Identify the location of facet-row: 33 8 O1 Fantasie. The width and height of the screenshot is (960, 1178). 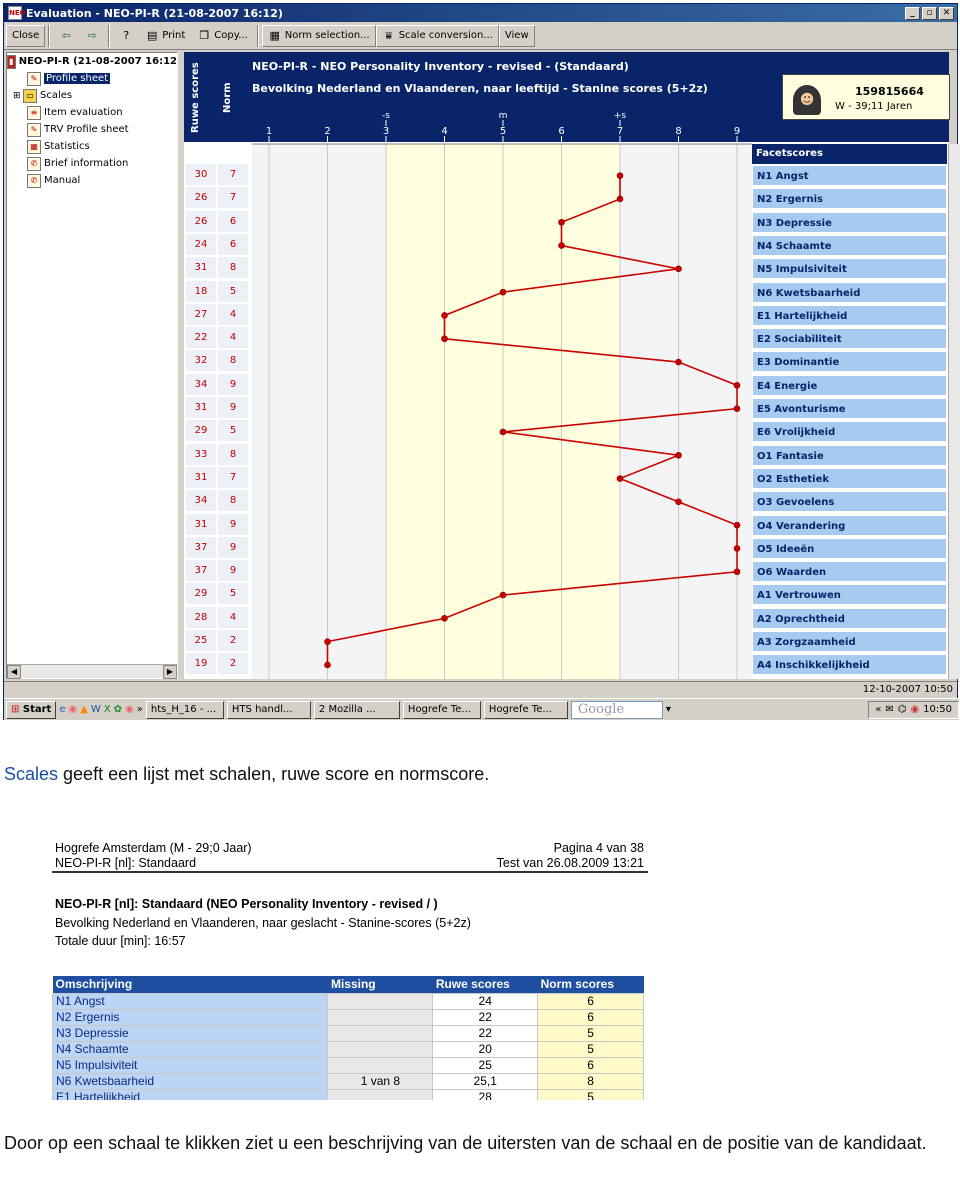
(566, 454).